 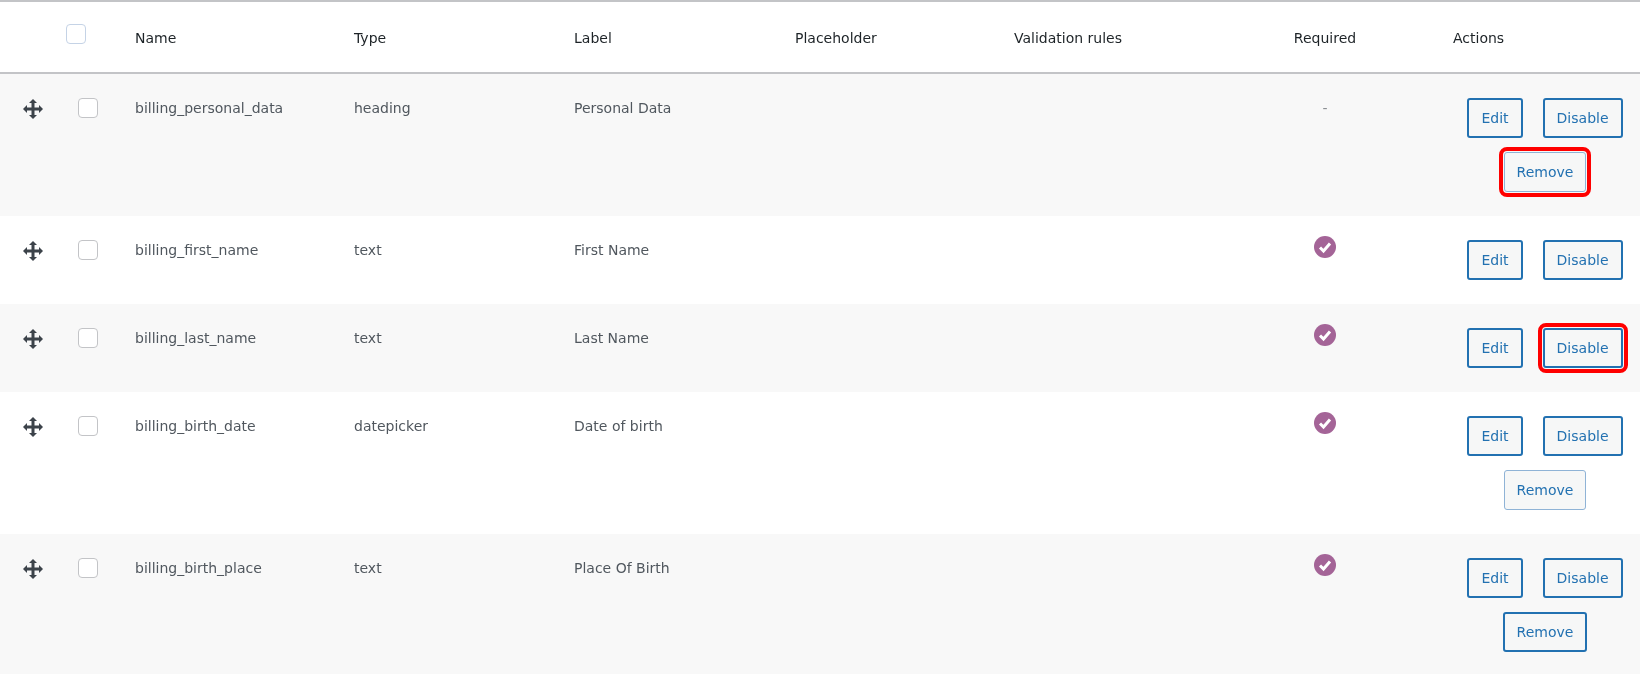 I want to click on column-header: Name, so click(x=156, y=38).